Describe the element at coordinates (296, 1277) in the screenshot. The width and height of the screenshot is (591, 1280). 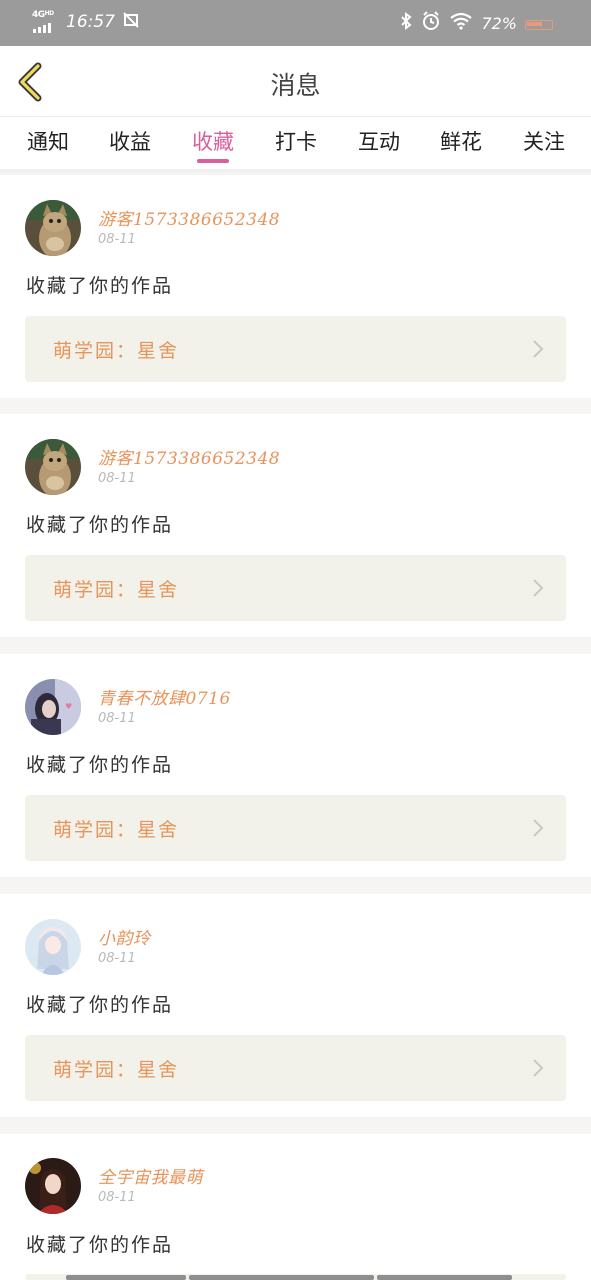
I see `scroll-indicator` at that location.